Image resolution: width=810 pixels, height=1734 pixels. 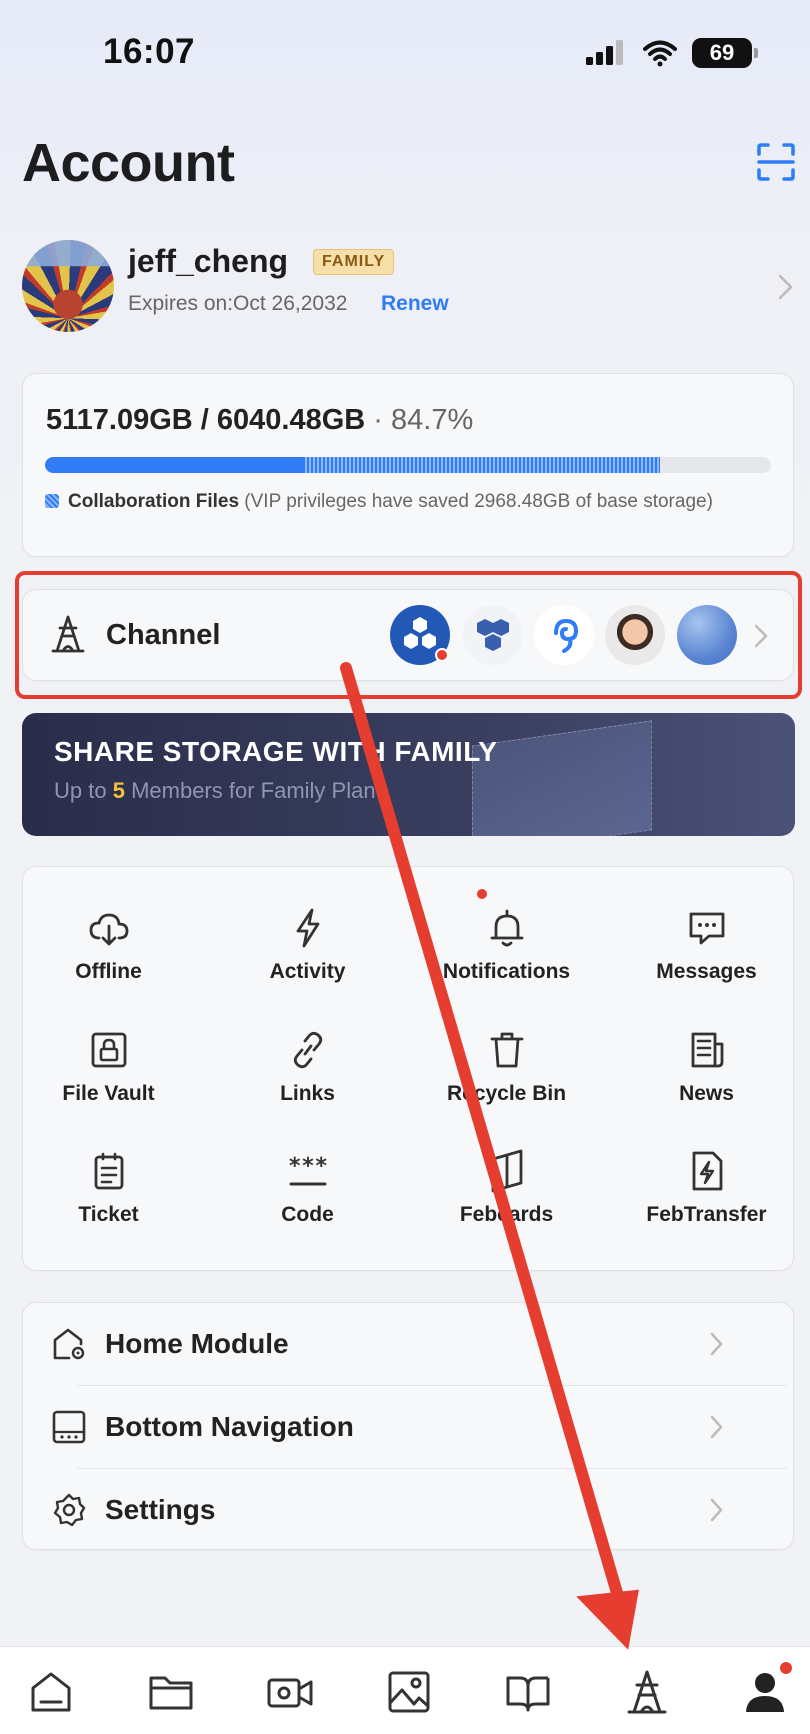 I want to click on lightning-icon, so click(x=307, y=928).